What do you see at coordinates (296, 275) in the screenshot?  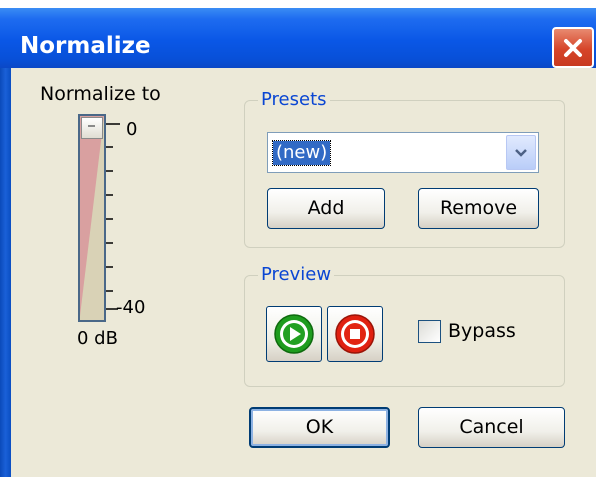 I see `preview-caption: Preview` at bounding box center [296, 275].